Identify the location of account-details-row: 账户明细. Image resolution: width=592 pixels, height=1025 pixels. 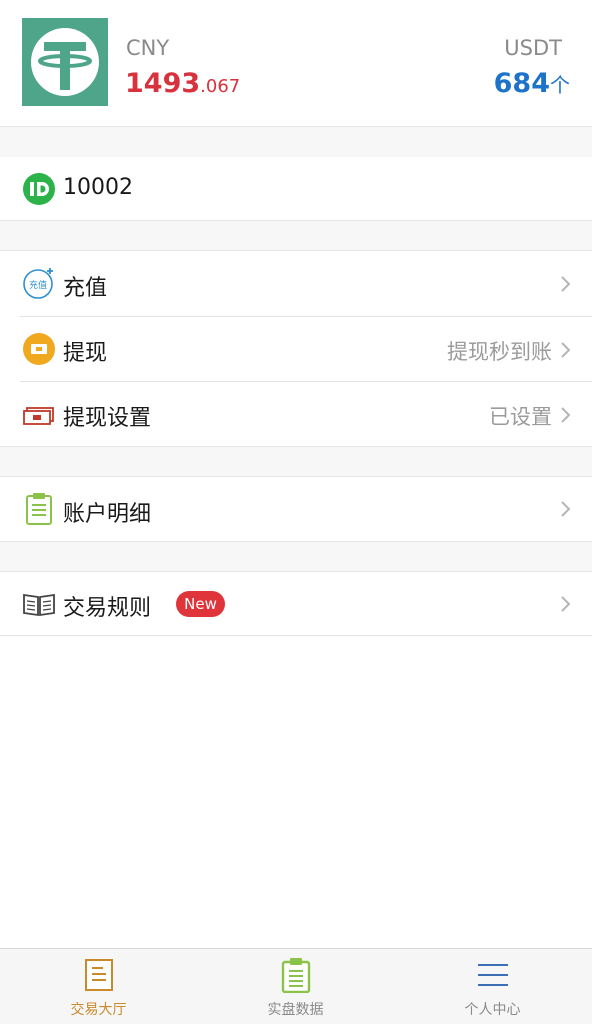
(296, 509).